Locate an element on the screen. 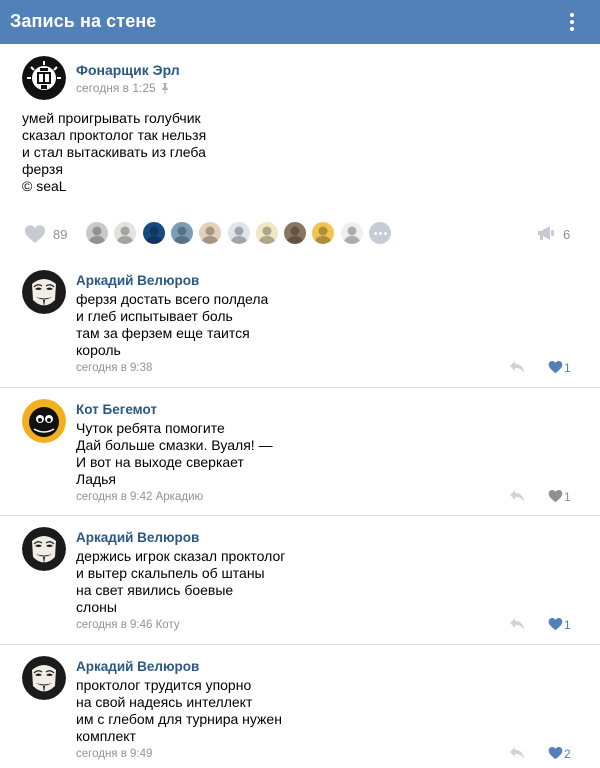 The width and height of the screenshot is (600, 768). post-text-line: и стал вытаскивать из глеба is located at coordinates (114, 152).